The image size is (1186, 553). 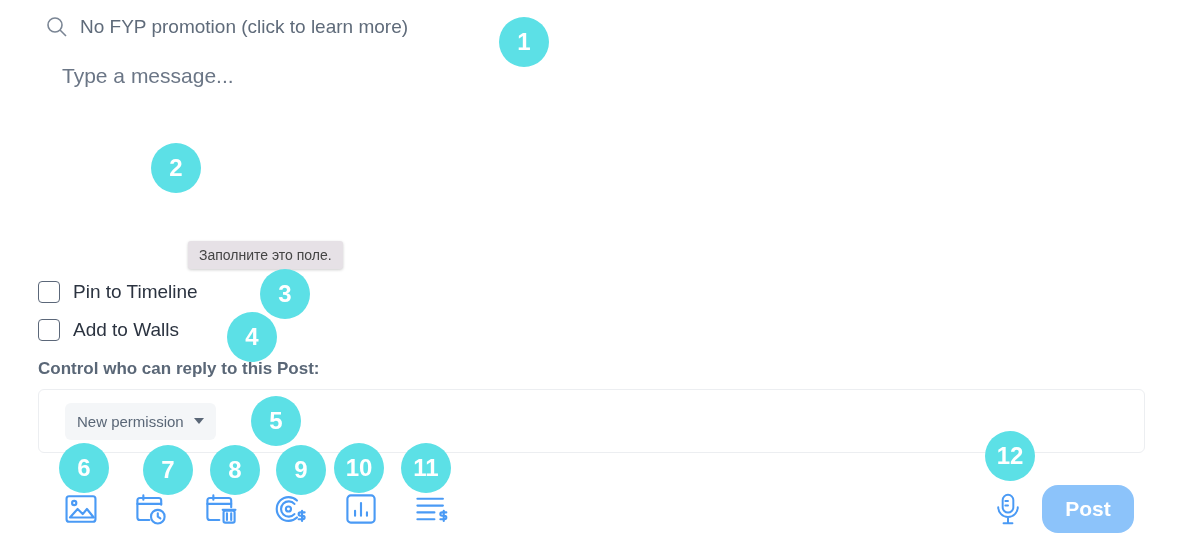 What do you see at coordinates (1008, 509) in the screenshot?
I see `microphone-icon` at bounding box center [1008, 509].